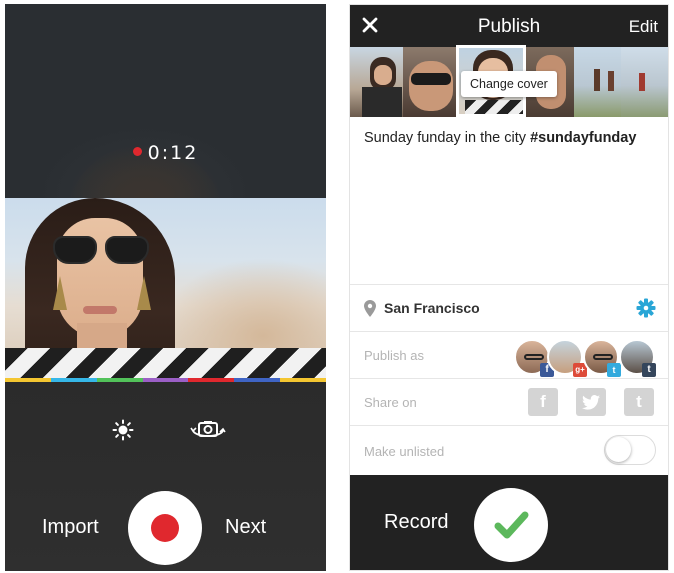 Image resolution: width=674 pixels, height=573 pixels. I want to click on confirm-publish-button, so click(511, 525).